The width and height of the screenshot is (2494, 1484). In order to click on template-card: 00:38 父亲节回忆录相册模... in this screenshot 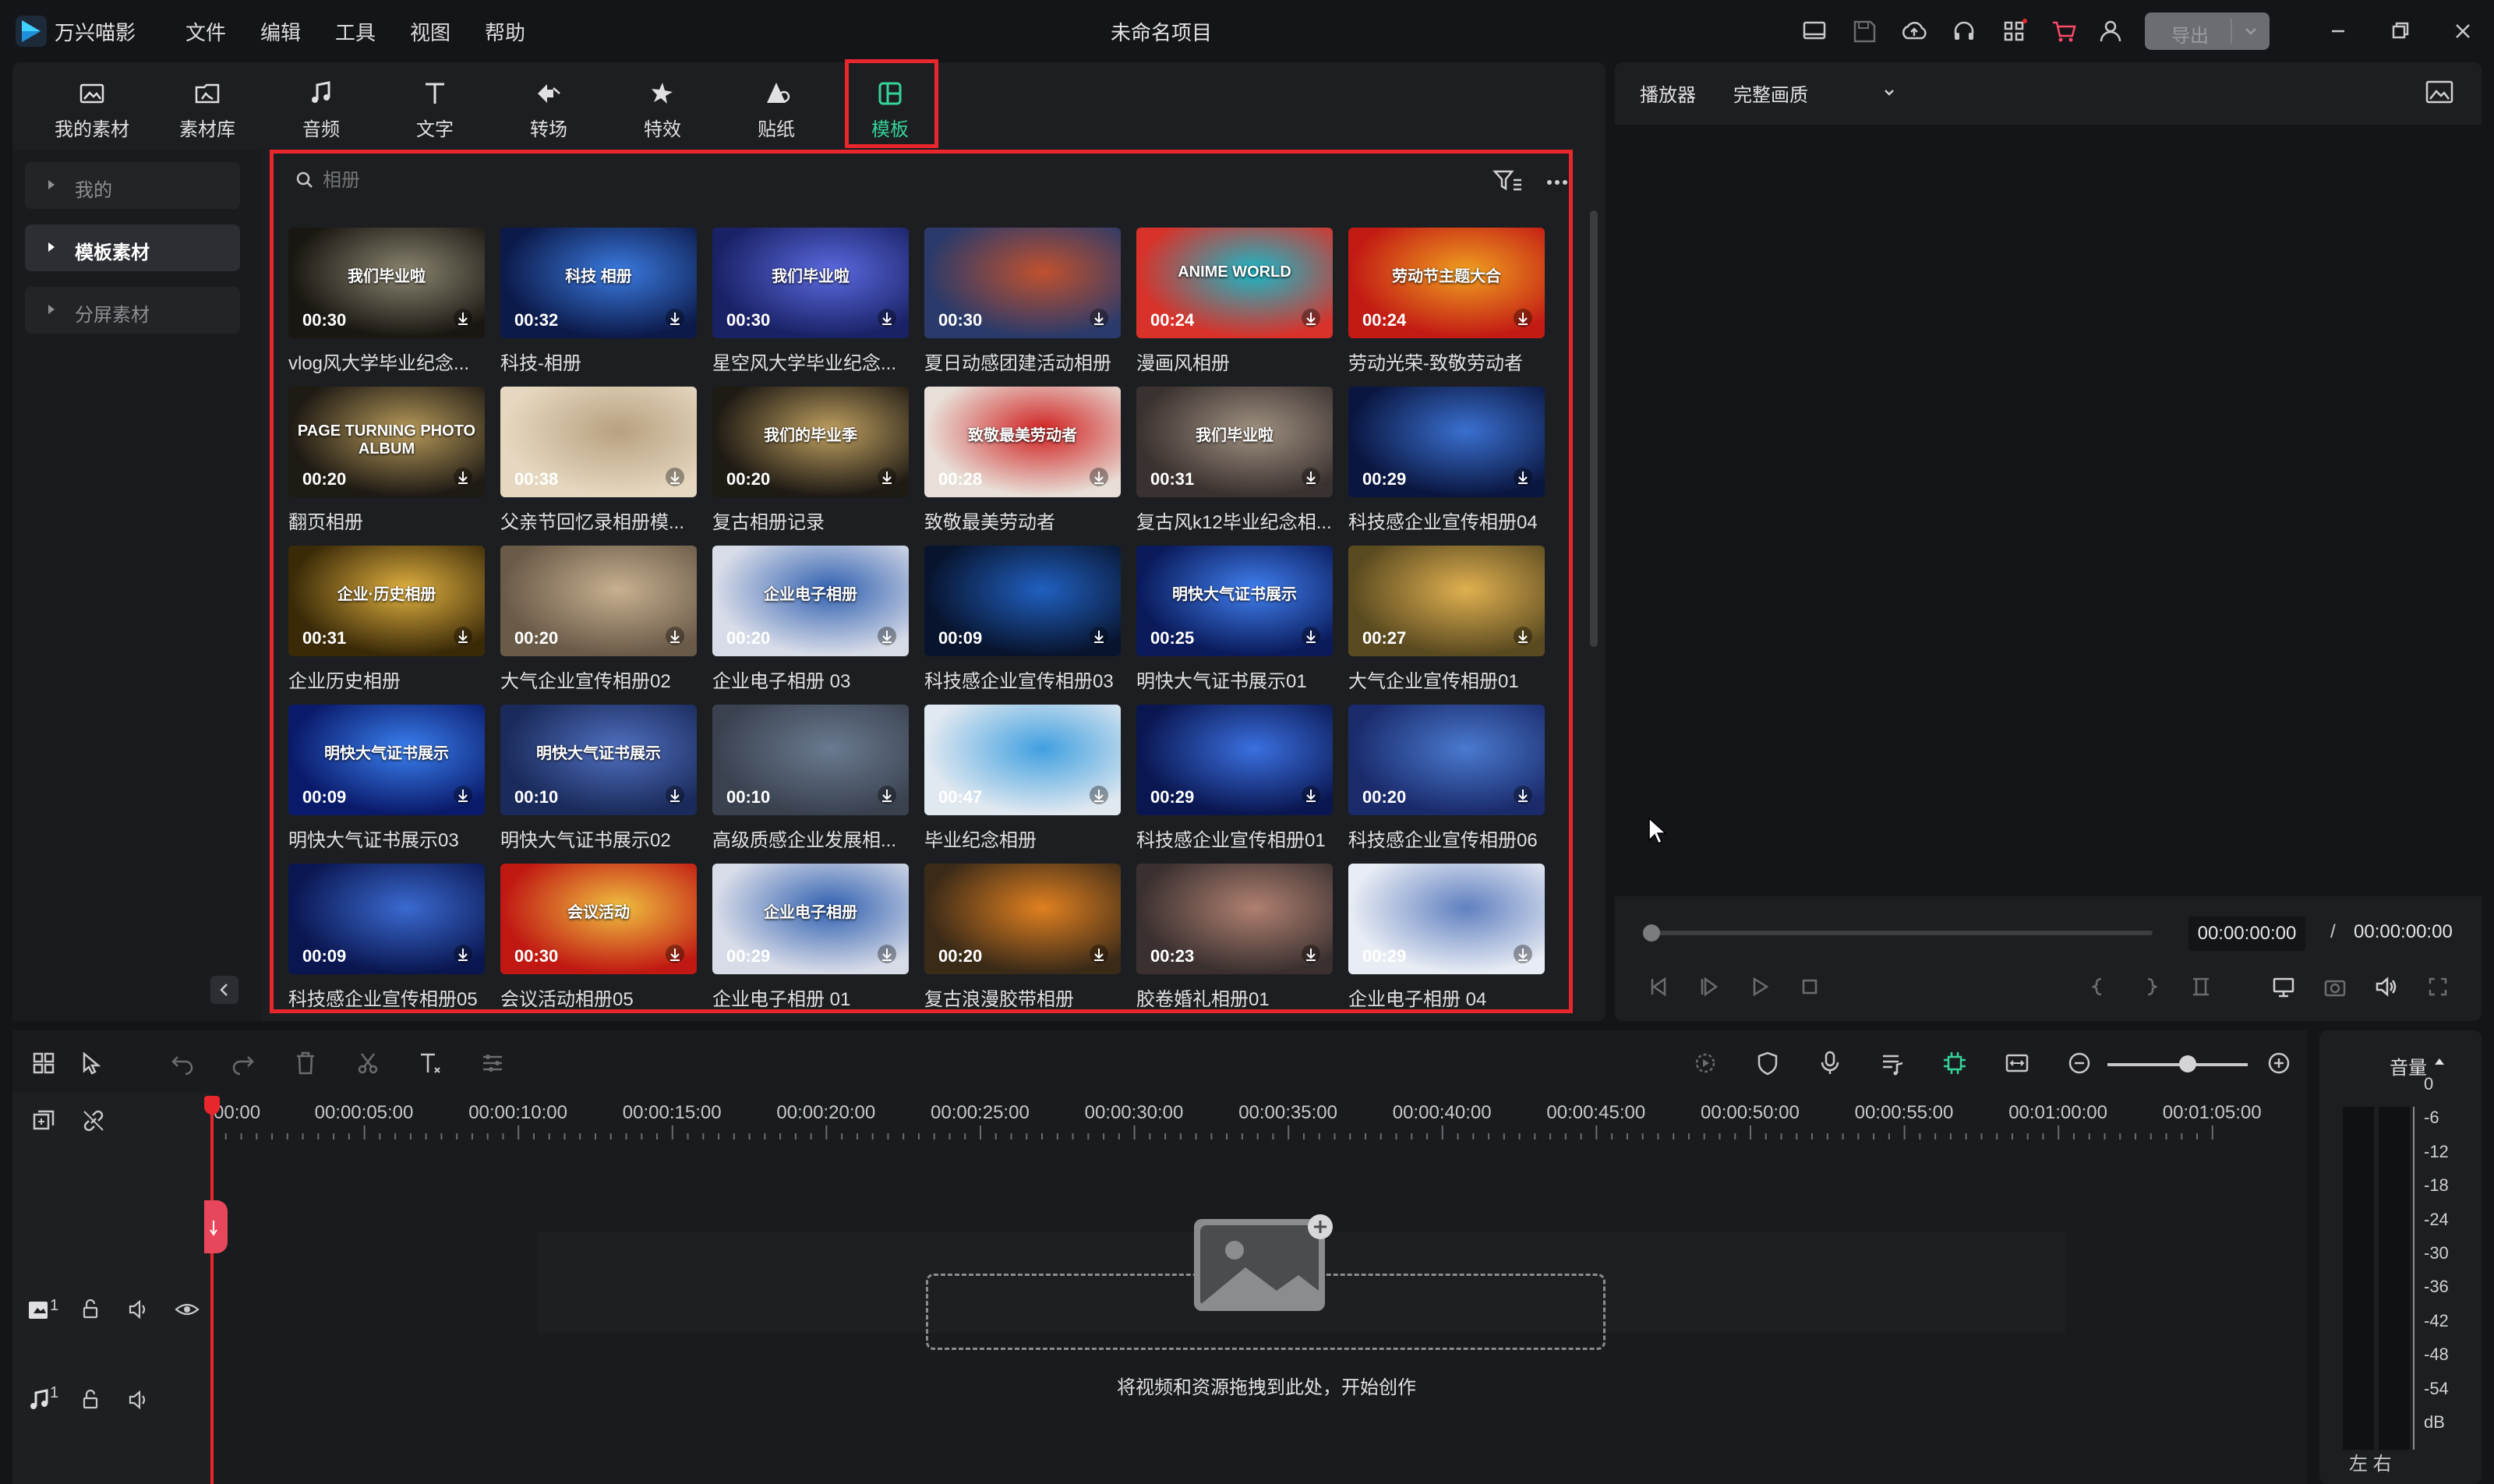, I will do `click(598, 463)`.